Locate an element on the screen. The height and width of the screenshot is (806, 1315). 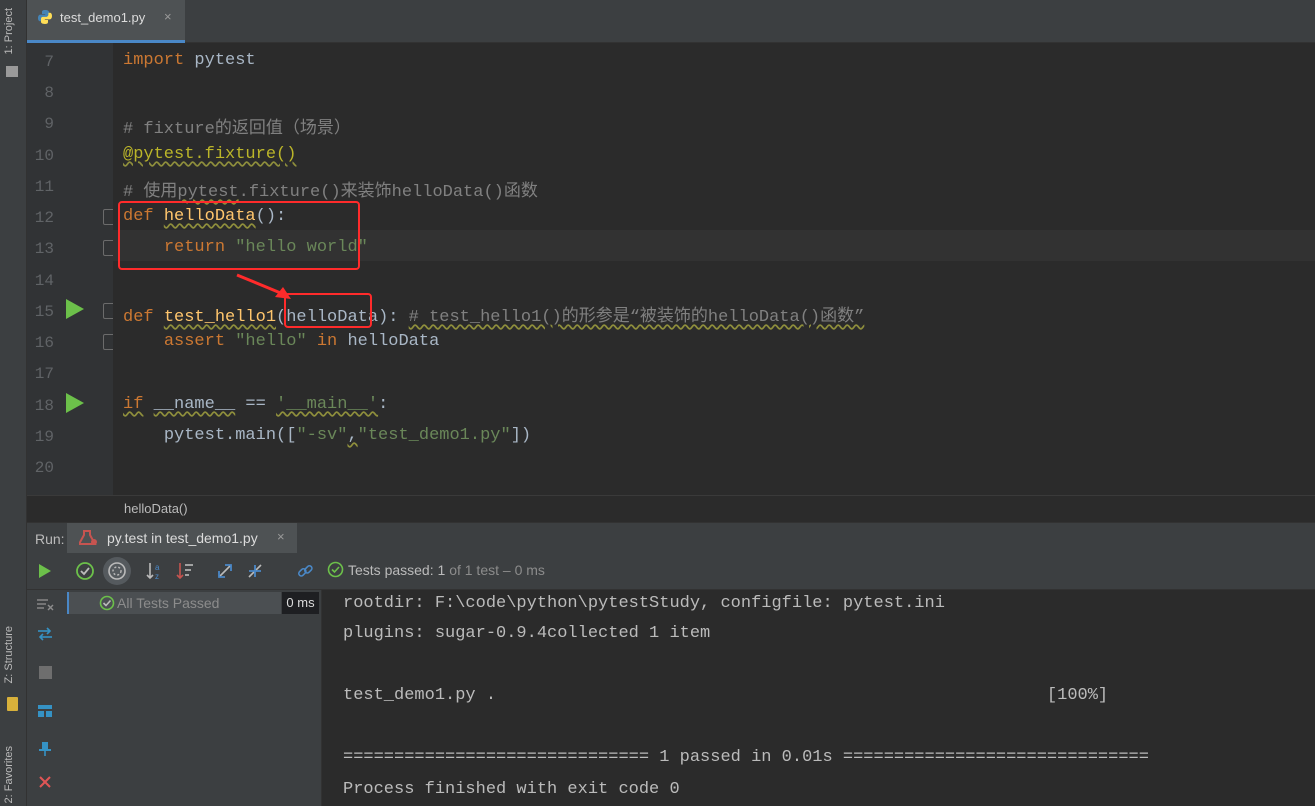
editor-tab-close-icon: × is located at coordinates (168, 16).